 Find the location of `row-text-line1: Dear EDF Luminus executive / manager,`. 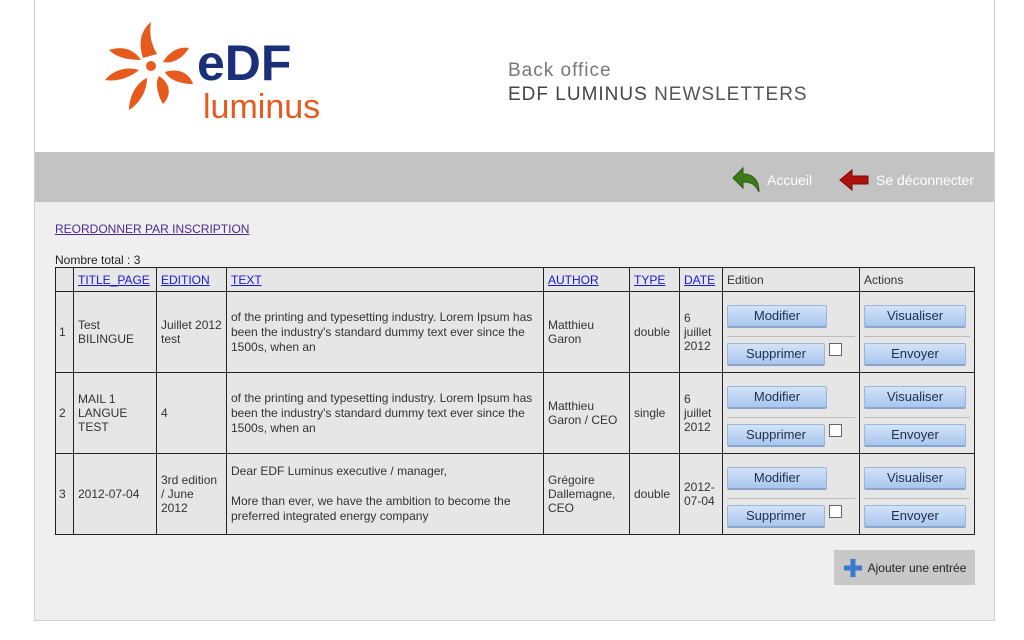

row-text-line1: Dear EDF Luminus executive / manager, is located at coordinates (339, 471).